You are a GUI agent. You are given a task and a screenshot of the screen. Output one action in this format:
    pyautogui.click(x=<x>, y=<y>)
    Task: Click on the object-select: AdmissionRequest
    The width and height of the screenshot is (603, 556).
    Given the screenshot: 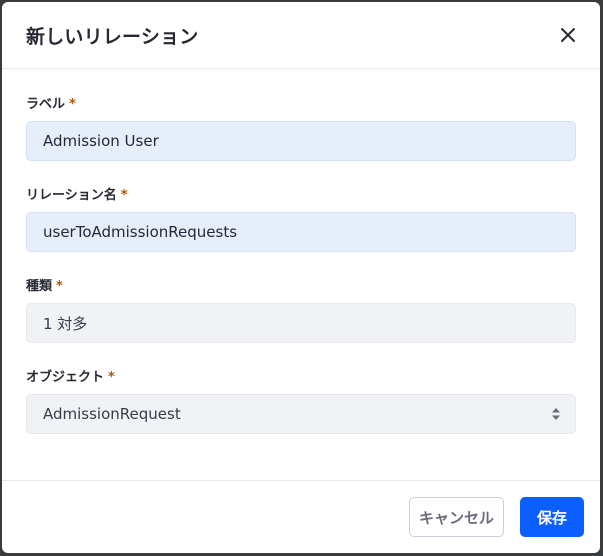 What is the action you would take?
    pyautogui.click(x=301, y=414)
    